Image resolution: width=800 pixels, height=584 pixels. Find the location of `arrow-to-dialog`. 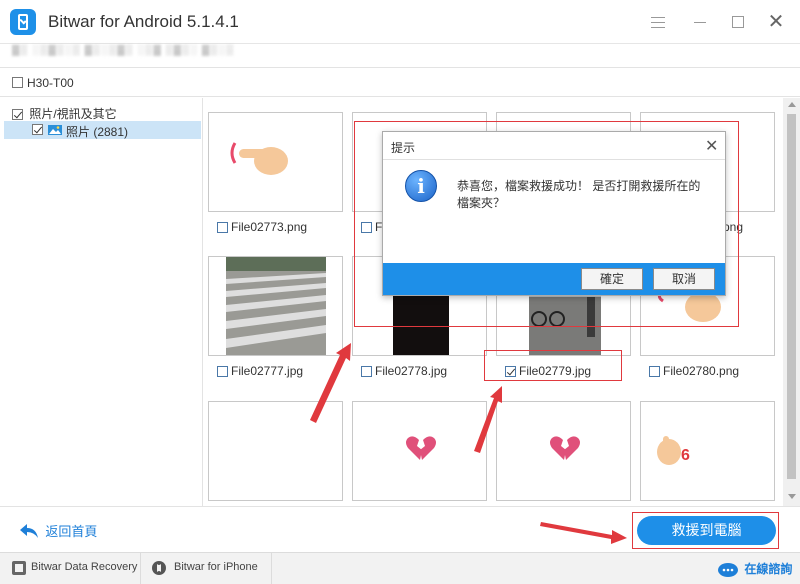

arrow-to-dialog is located at coordinates (330, 383).